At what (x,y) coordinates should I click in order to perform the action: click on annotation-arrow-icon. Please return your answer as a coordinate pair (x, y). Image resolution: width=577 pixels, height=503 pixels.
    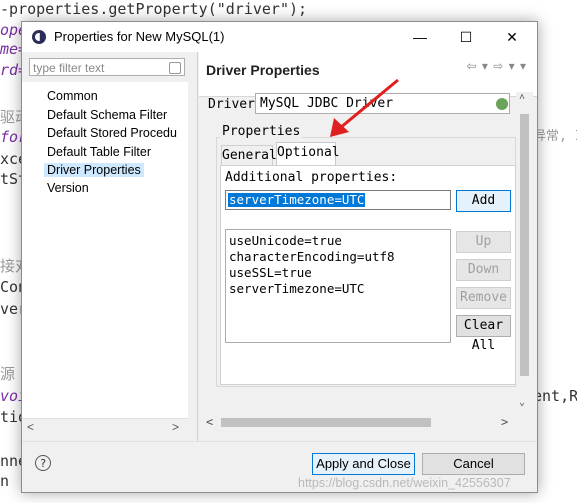
    Looking at the image, I should click on (364, 107).